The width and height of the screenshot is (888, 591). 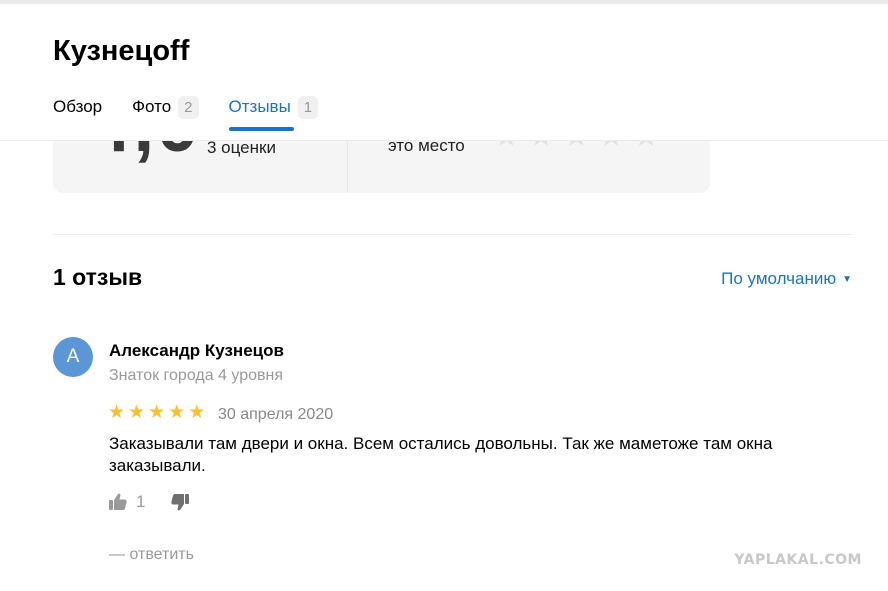 I want to click on chevron-down-icon: ▼, so click(x=847, y=279).